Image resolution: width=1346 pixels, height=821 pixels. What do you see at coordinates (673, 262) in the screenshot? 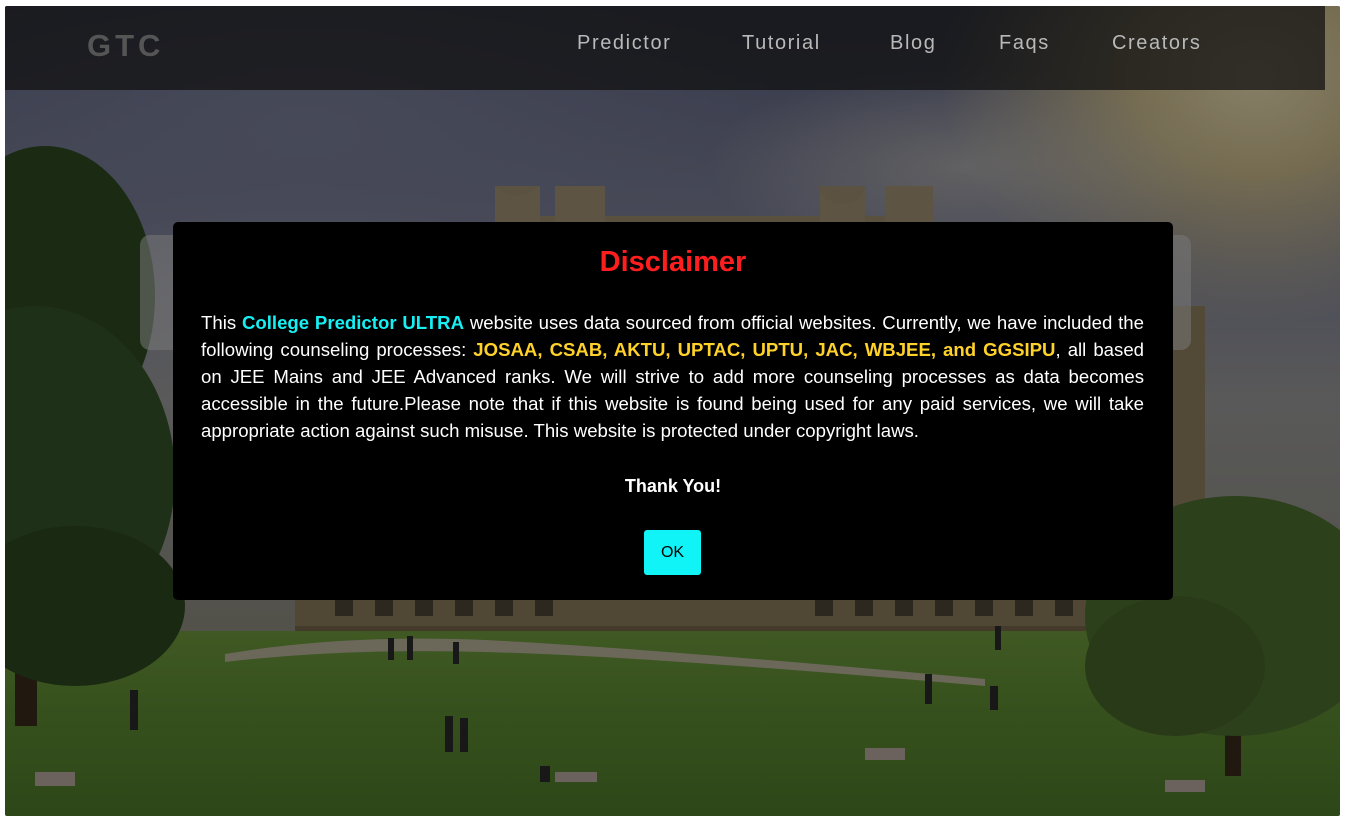
I see `modal-title: Disclaimer` at bounding box center [673, 262].